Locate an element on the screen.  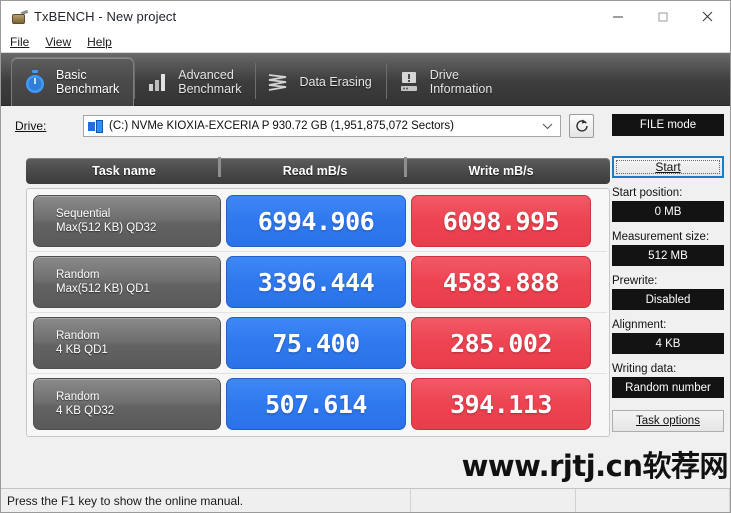
task-options-button: Task options is located at coordinates (668, 421).